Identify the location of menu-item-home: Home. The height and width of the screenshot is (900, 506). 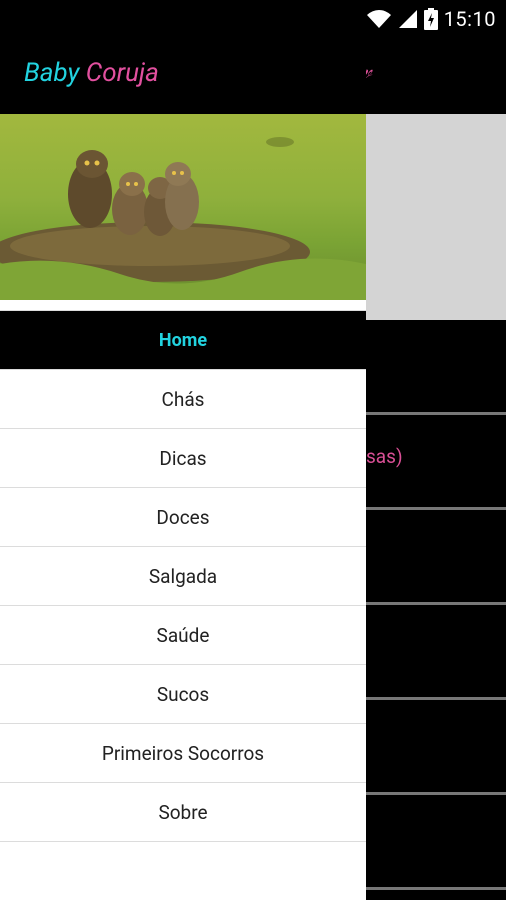
(183, 340).